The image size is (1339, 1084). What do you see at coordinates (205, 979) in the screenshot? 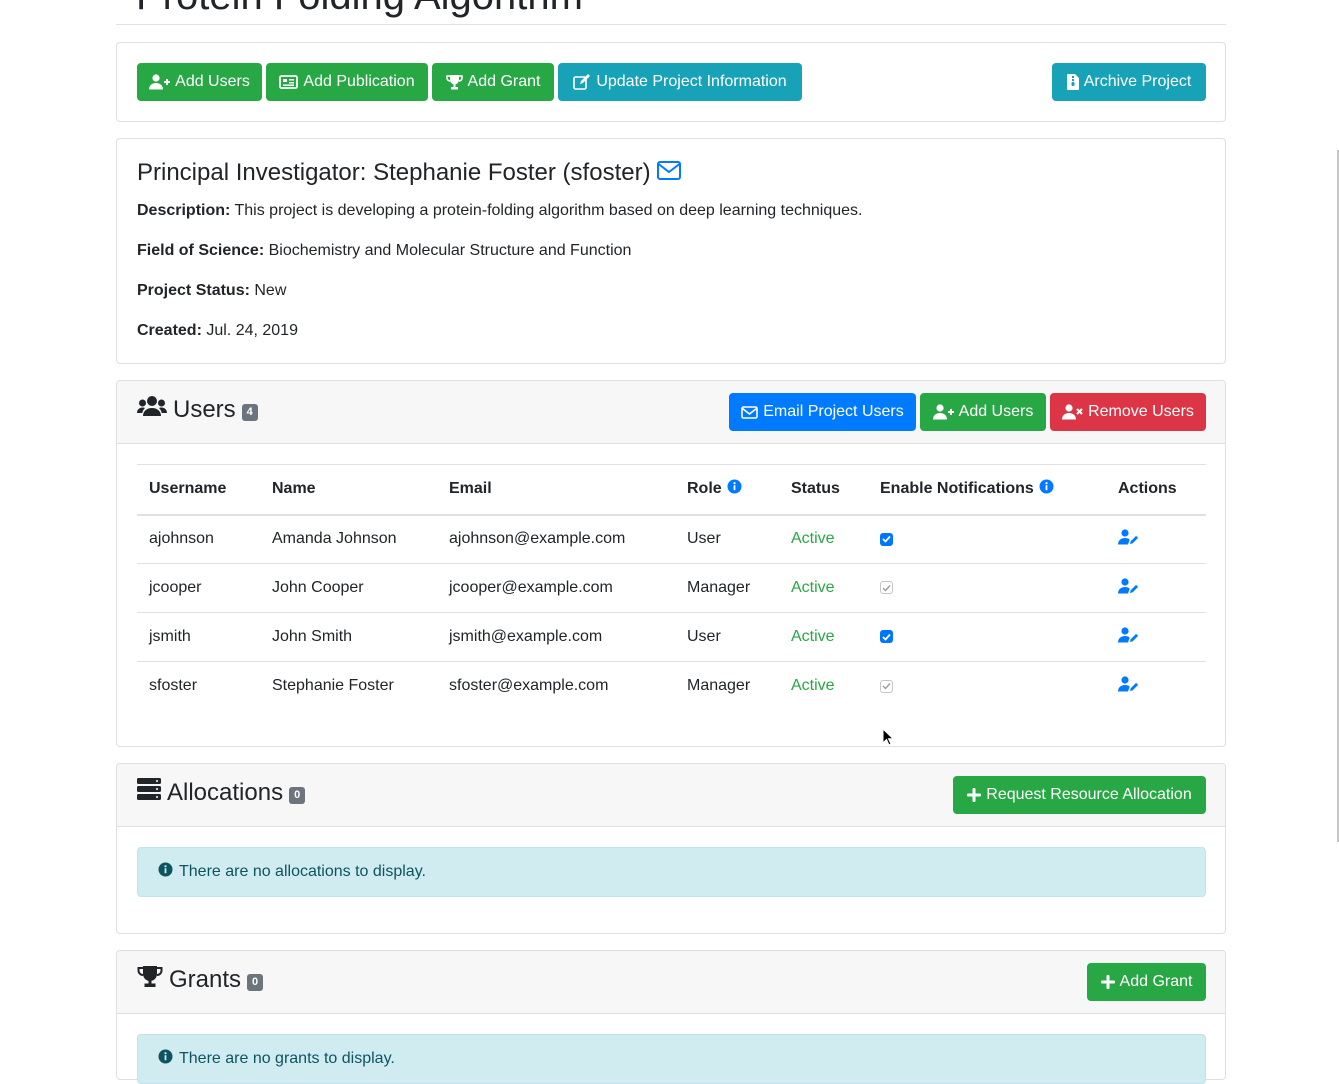
I see `grants-title: Grants` at bounding box center [205, 979].